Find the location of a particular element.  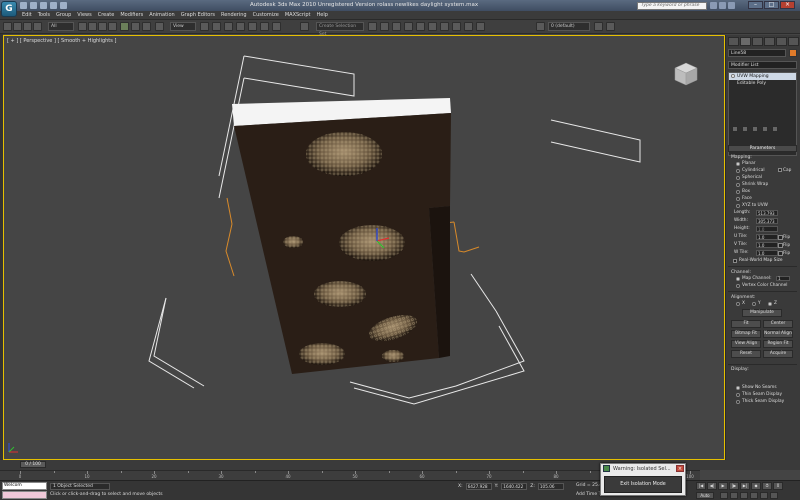

cap-checkbox: Cap is located at coordinates (784, 170).